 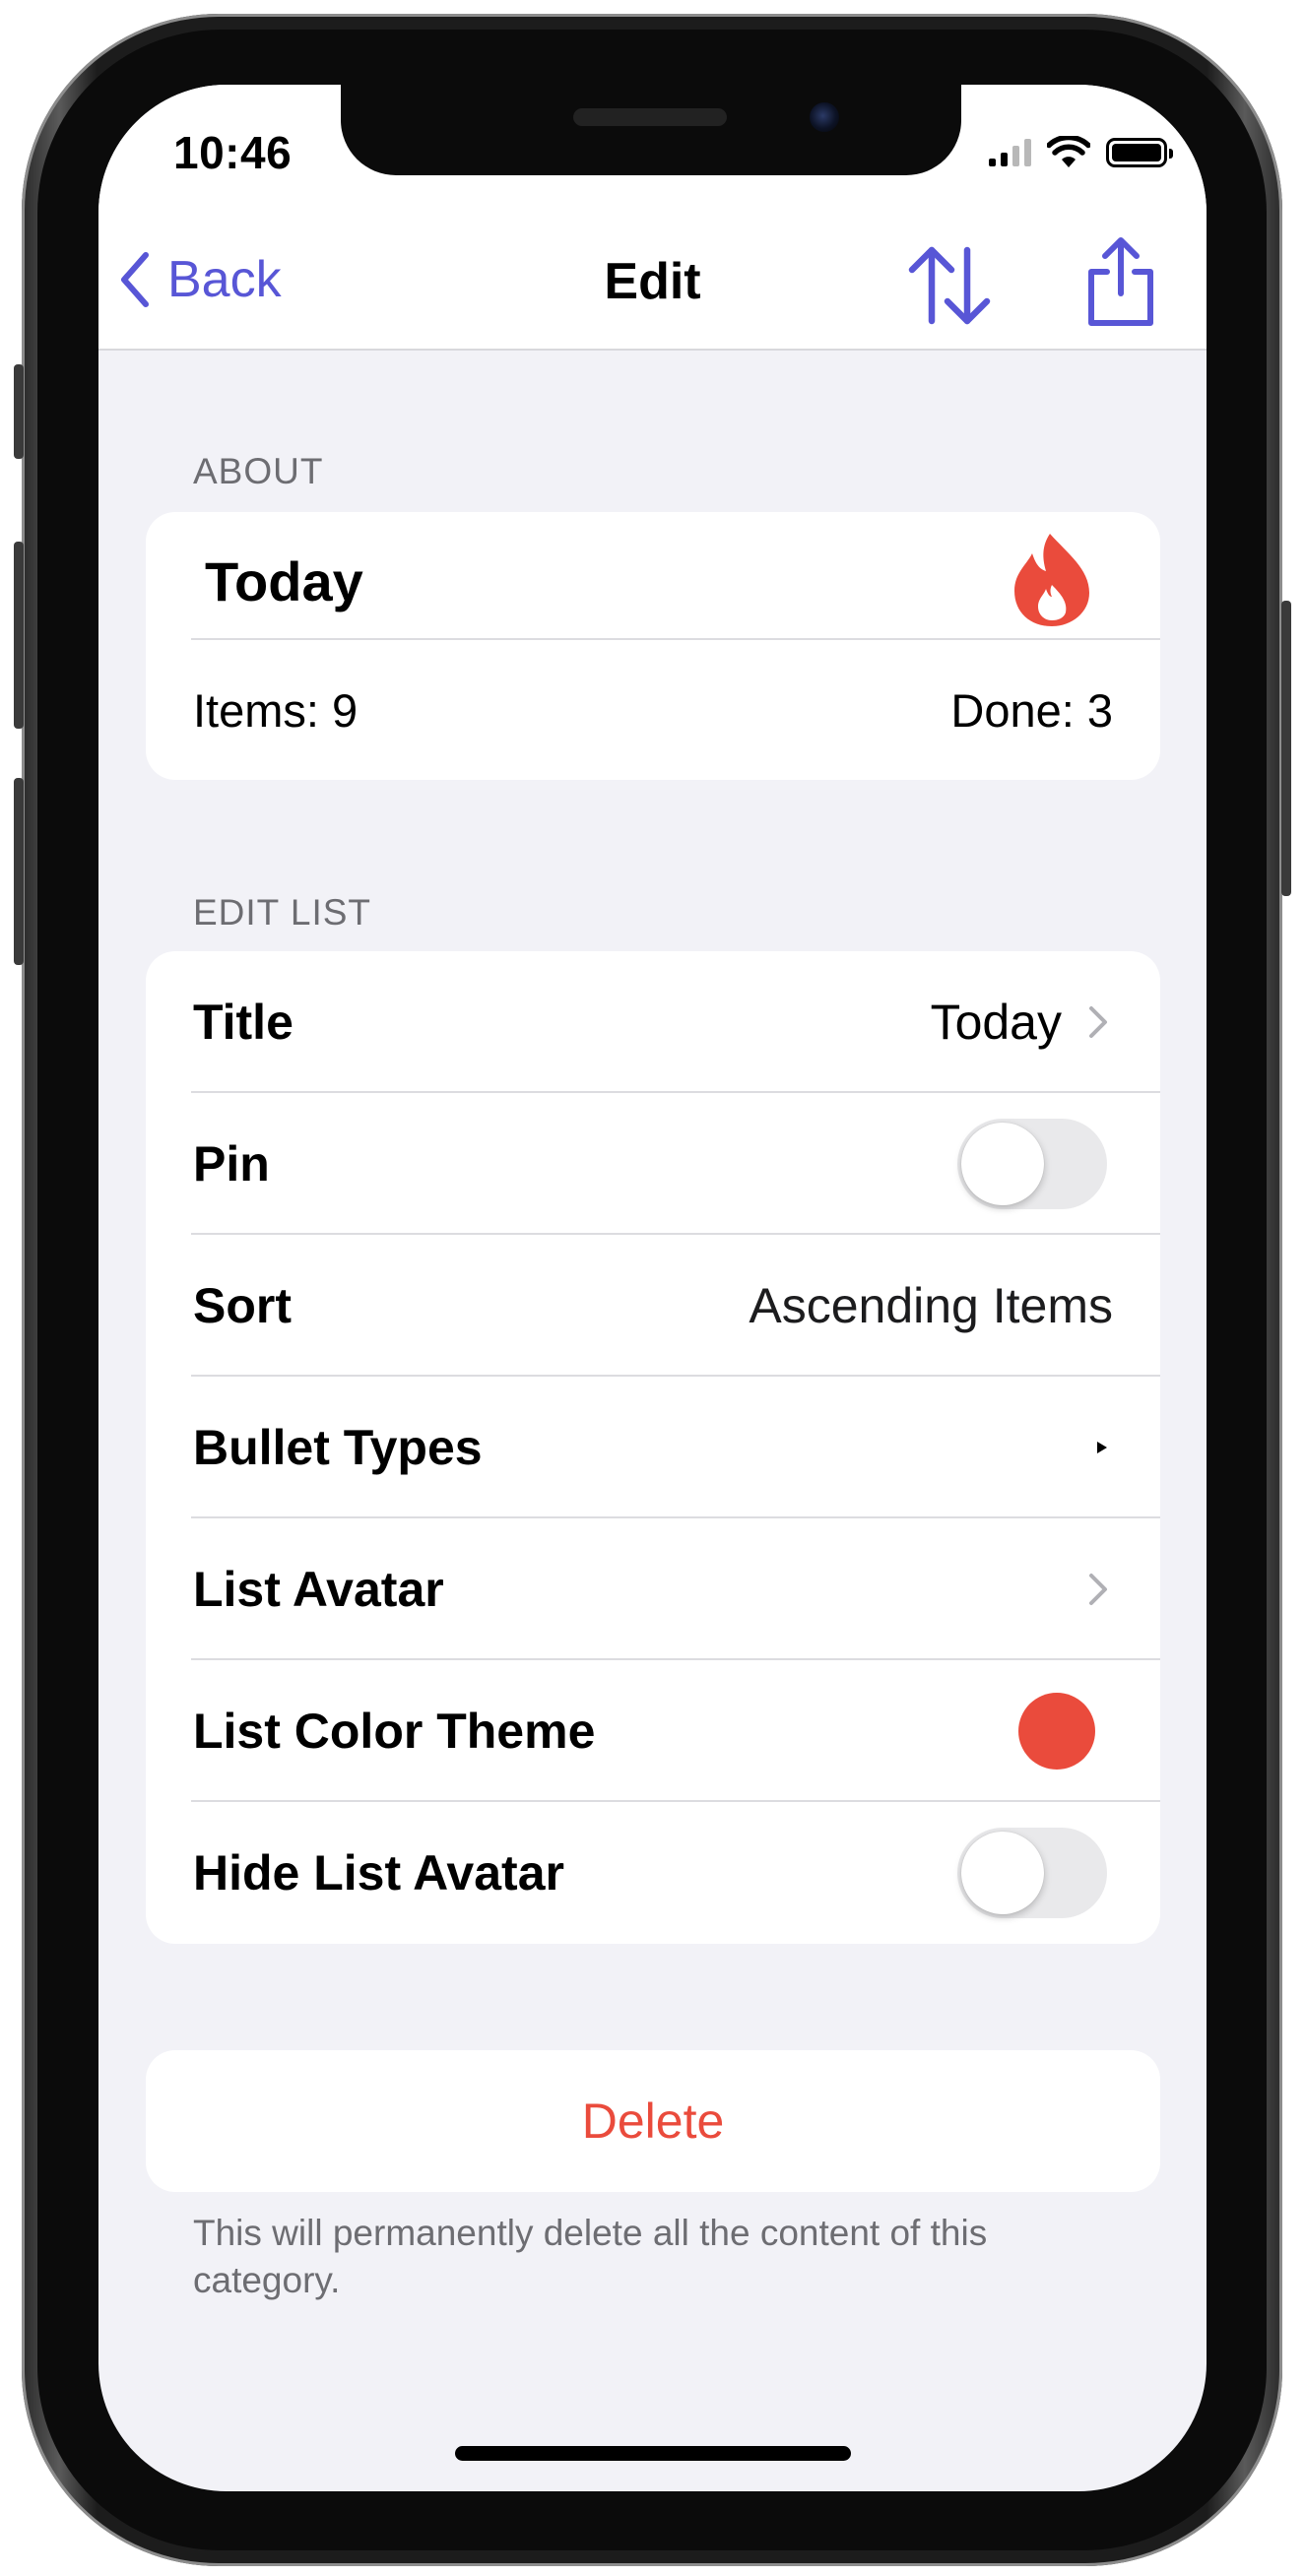 I want to click on delete-button: Delete, so click(x=653, y=2121).